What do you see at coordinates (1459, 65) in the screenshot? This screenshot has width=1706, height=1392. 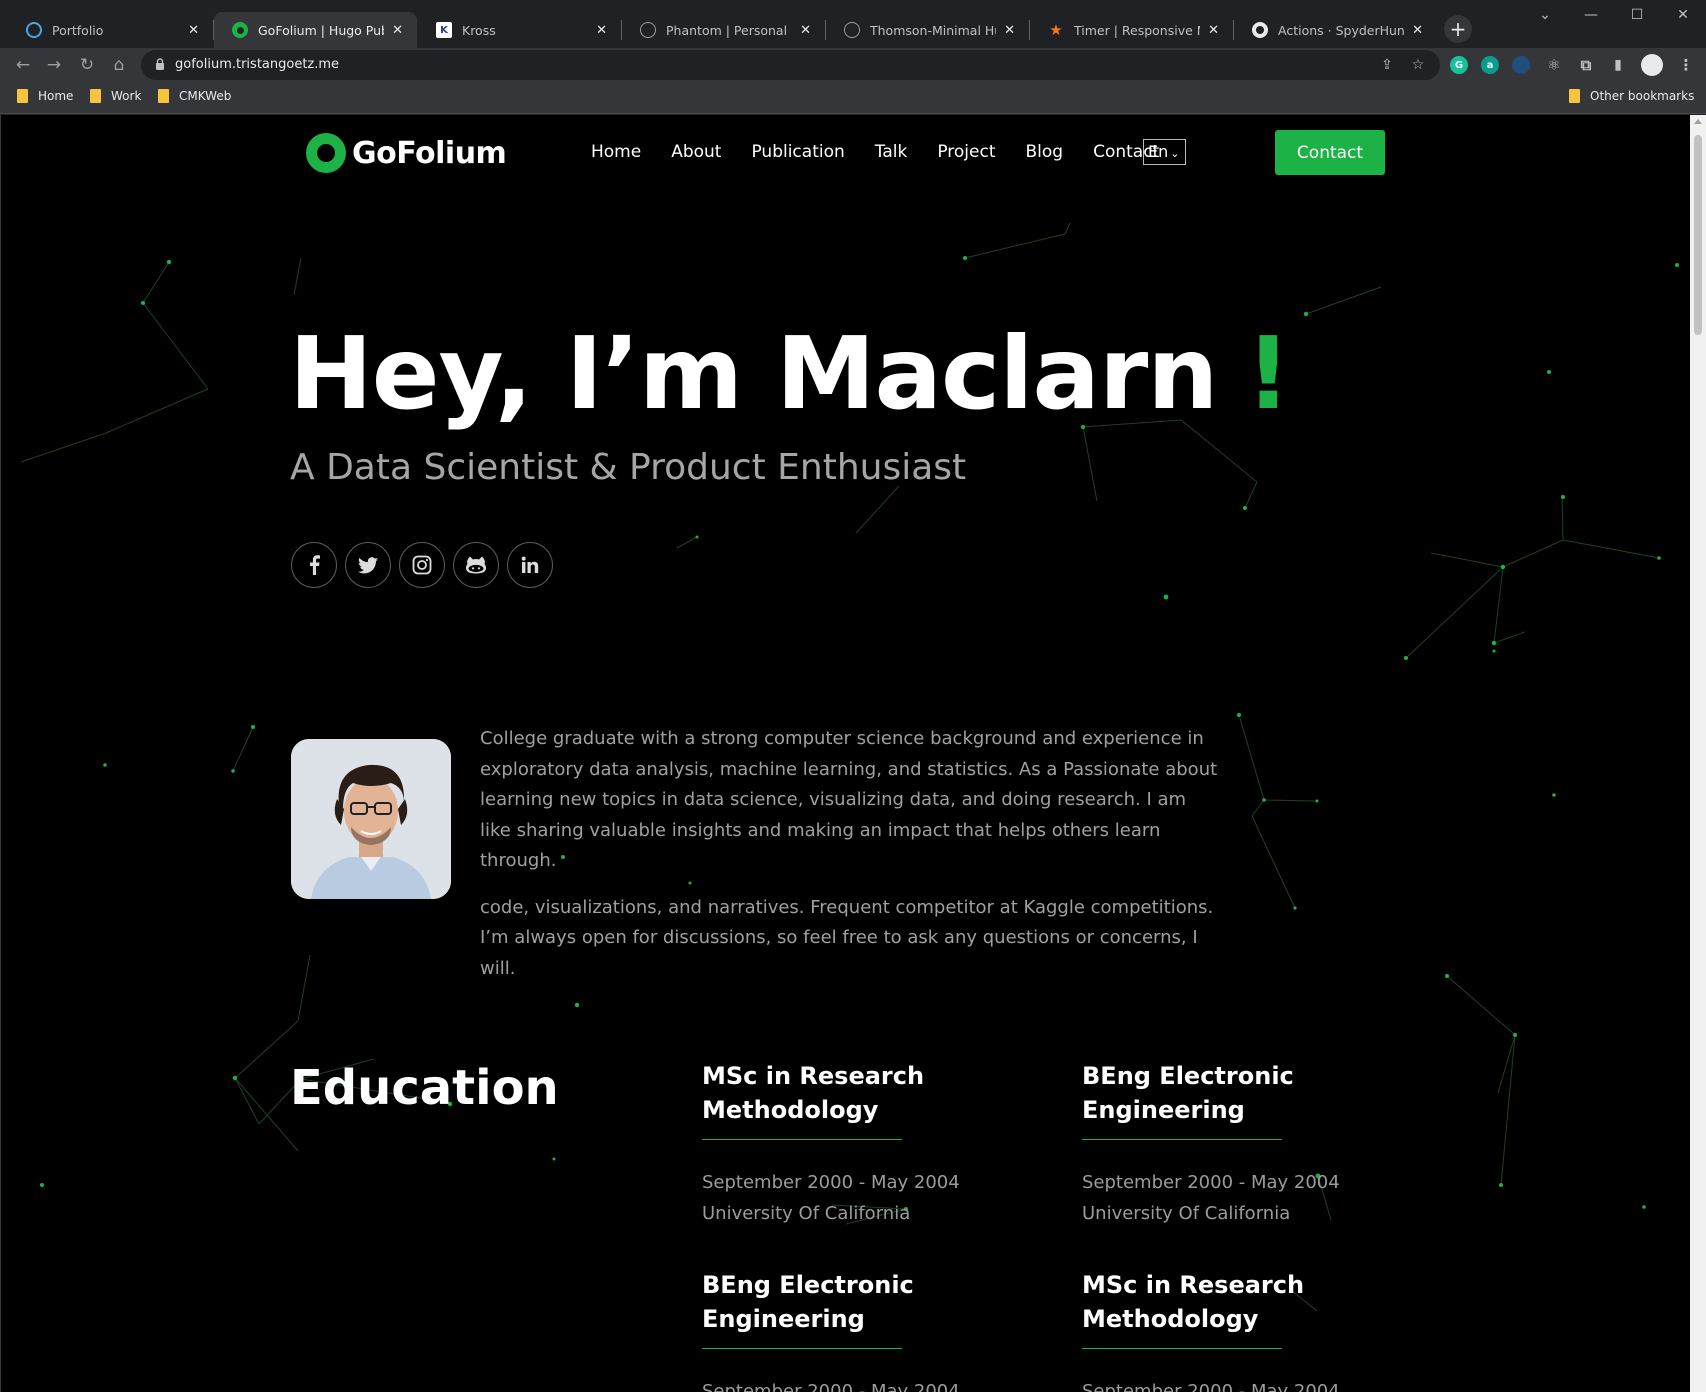 I see `grammarly-extension-icon: G` at bounding box center [1459, 65].